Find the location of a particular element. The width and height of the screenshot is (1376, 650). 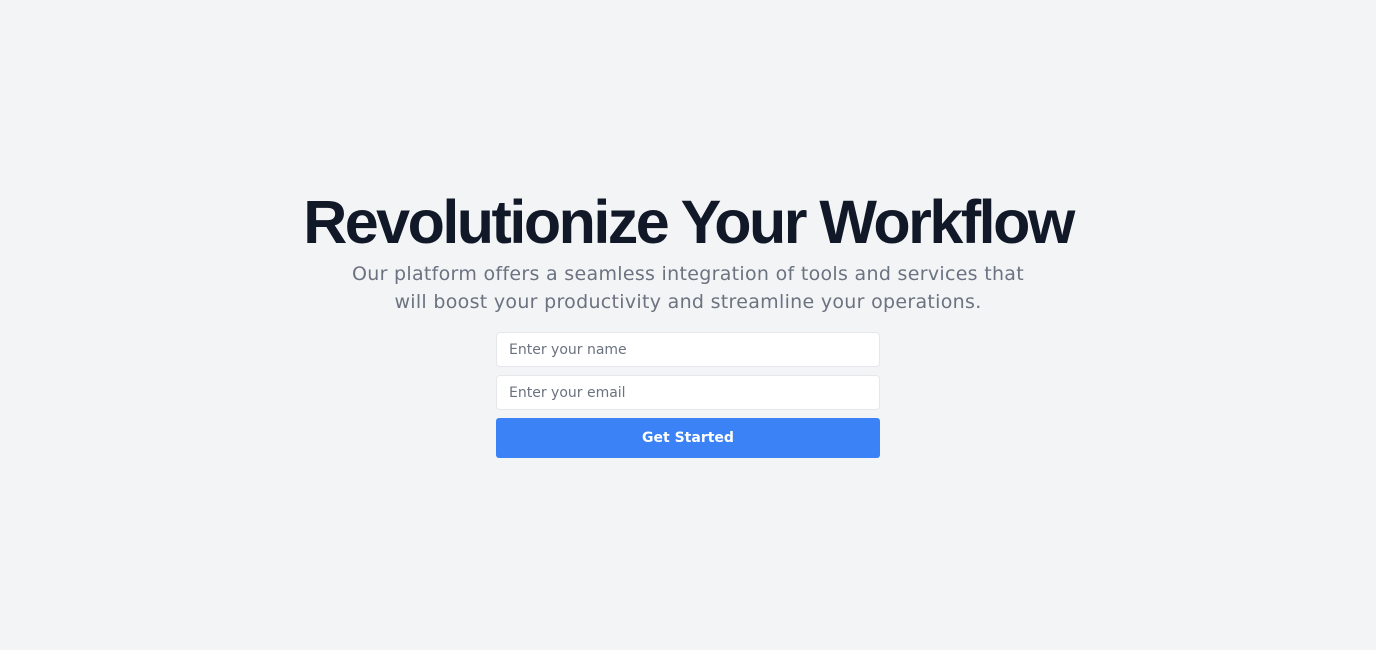

signup-form: Get Started is located at coordinates (688, 395).